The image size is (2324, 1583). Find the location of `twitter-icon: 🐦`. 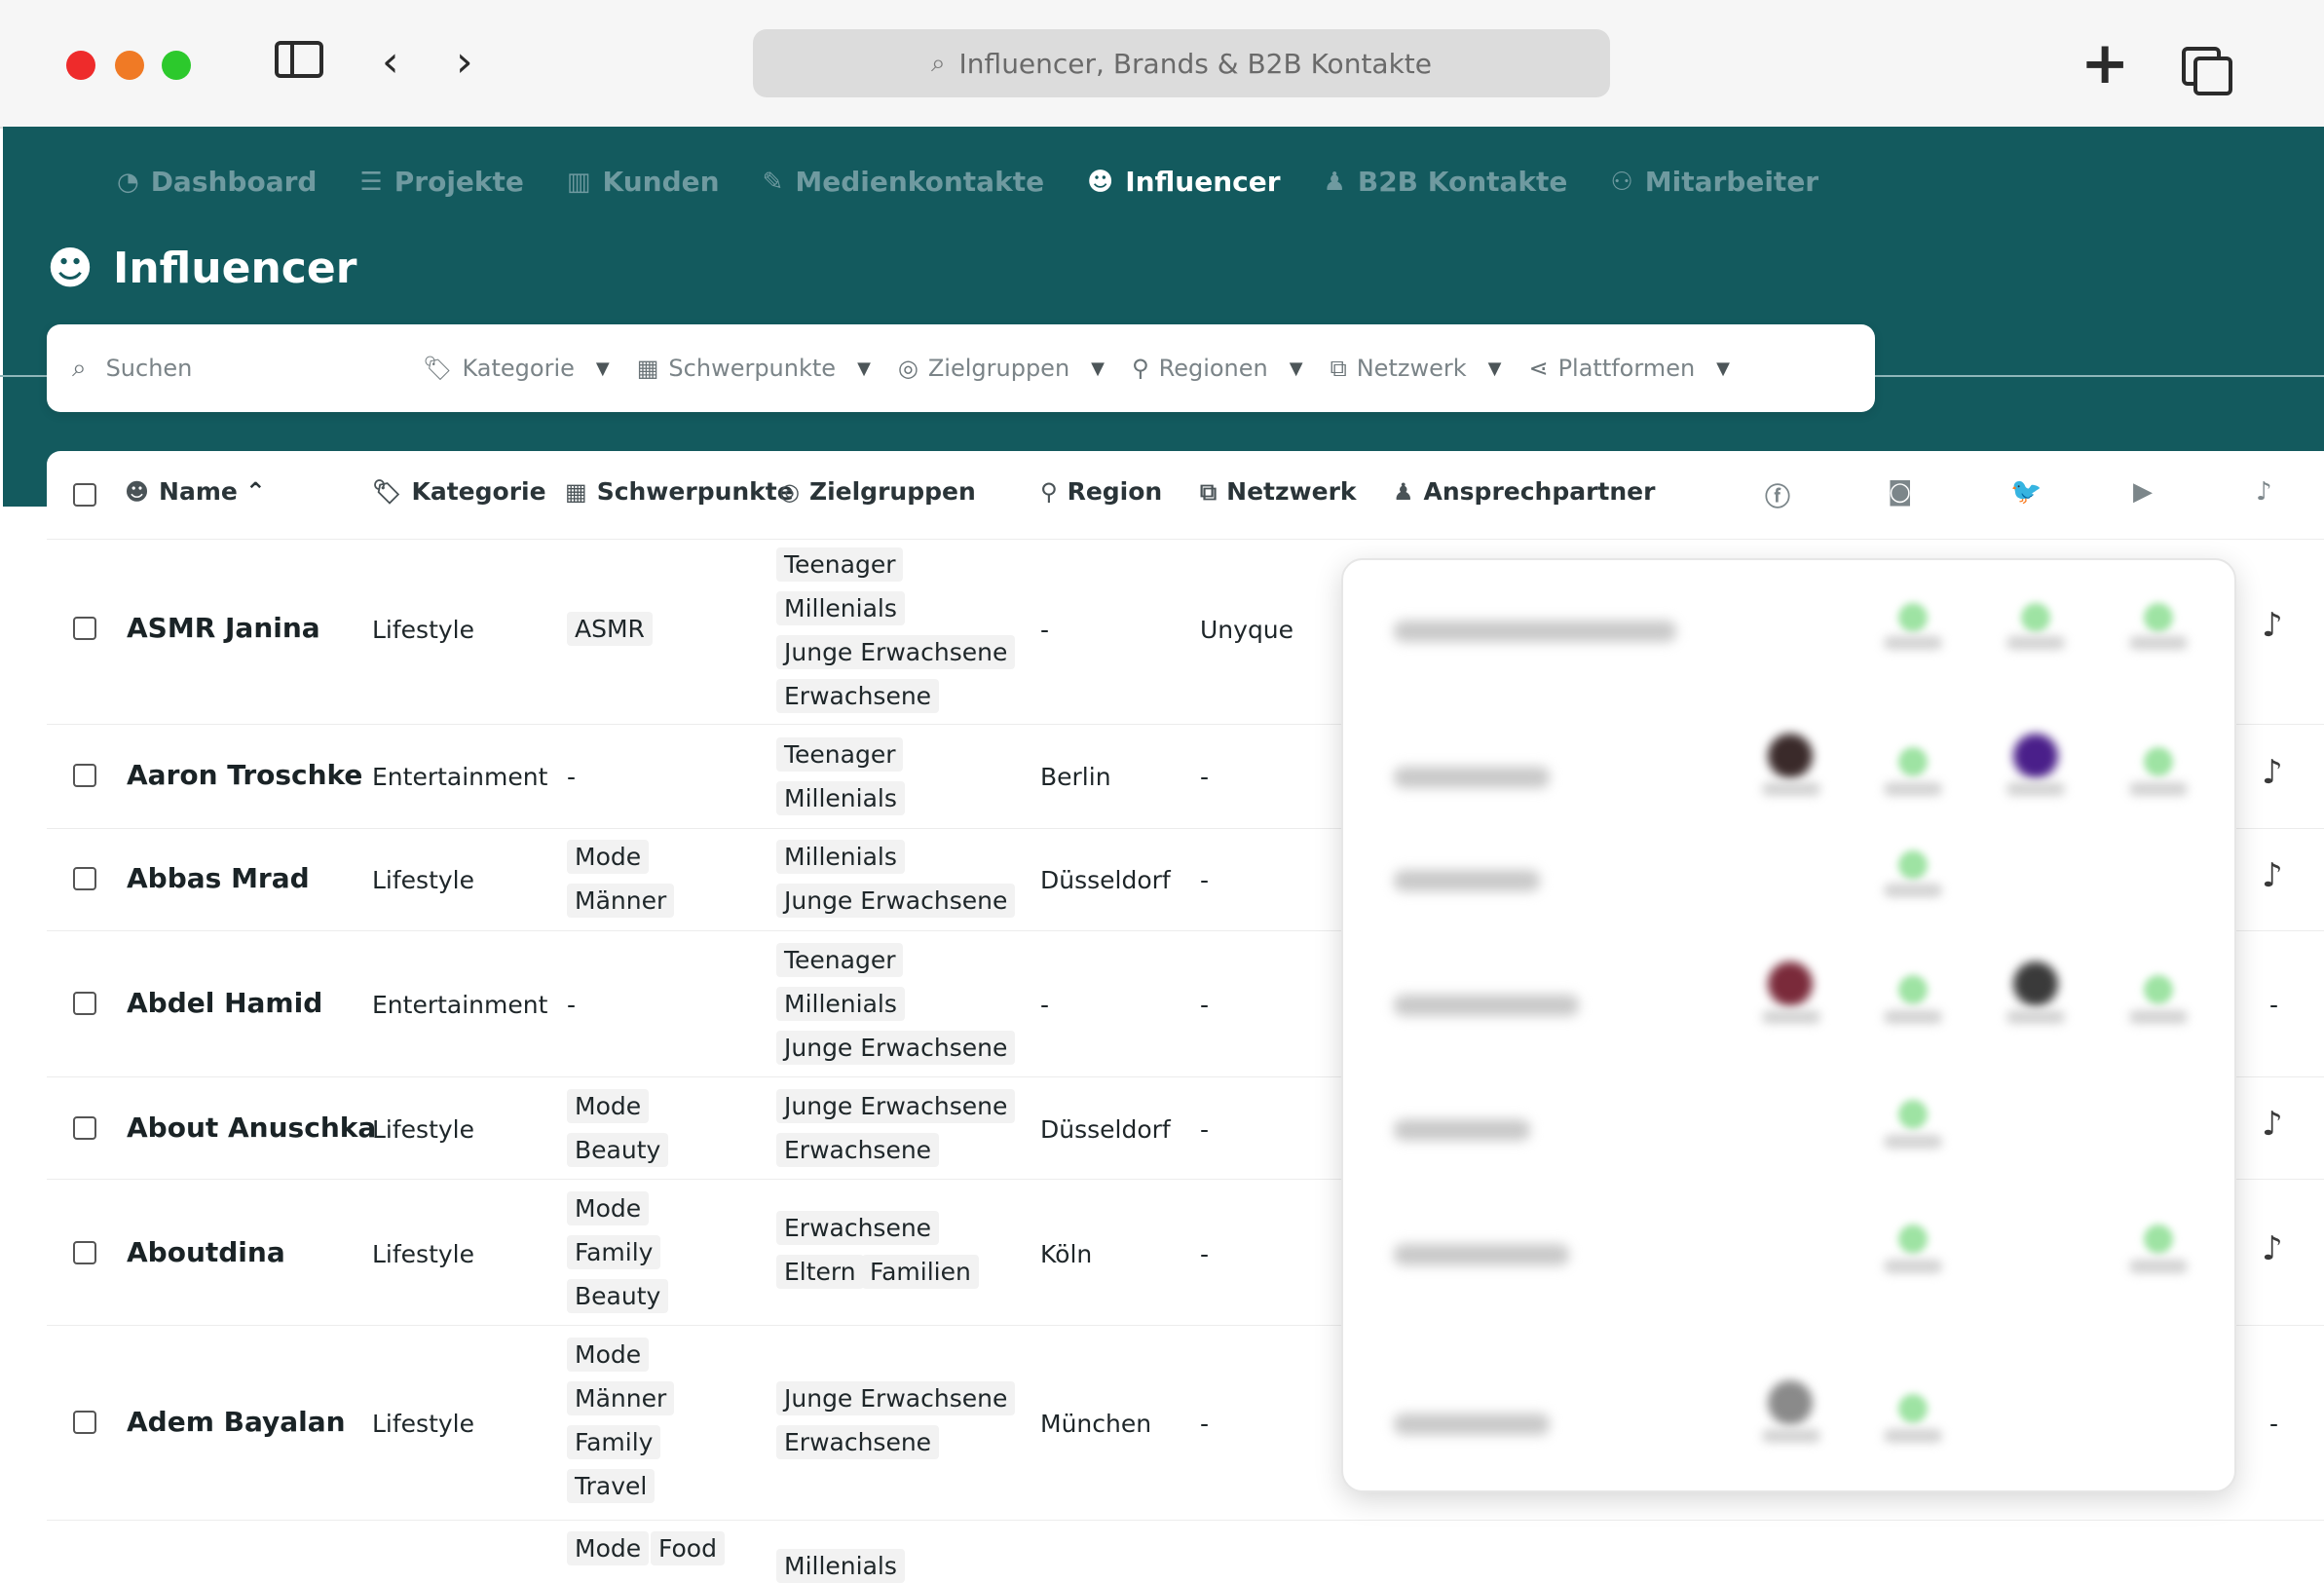

twitter-icon: 🐦 is located at coordinates (2026, 492).